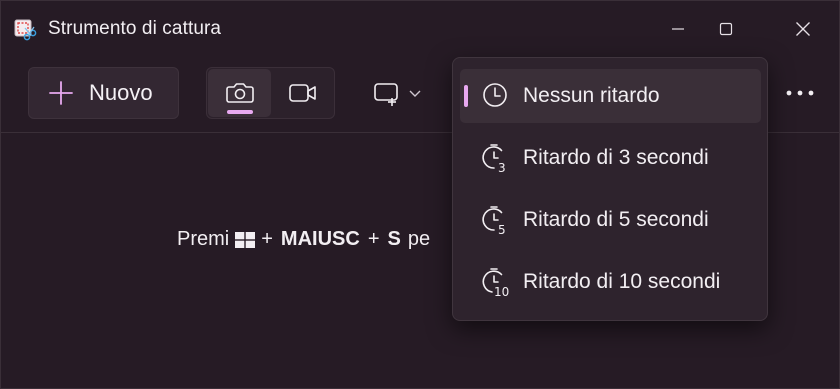 The width and height of the screenshot is (840, 389). I want to click on camera-icon, so click(239, 93).